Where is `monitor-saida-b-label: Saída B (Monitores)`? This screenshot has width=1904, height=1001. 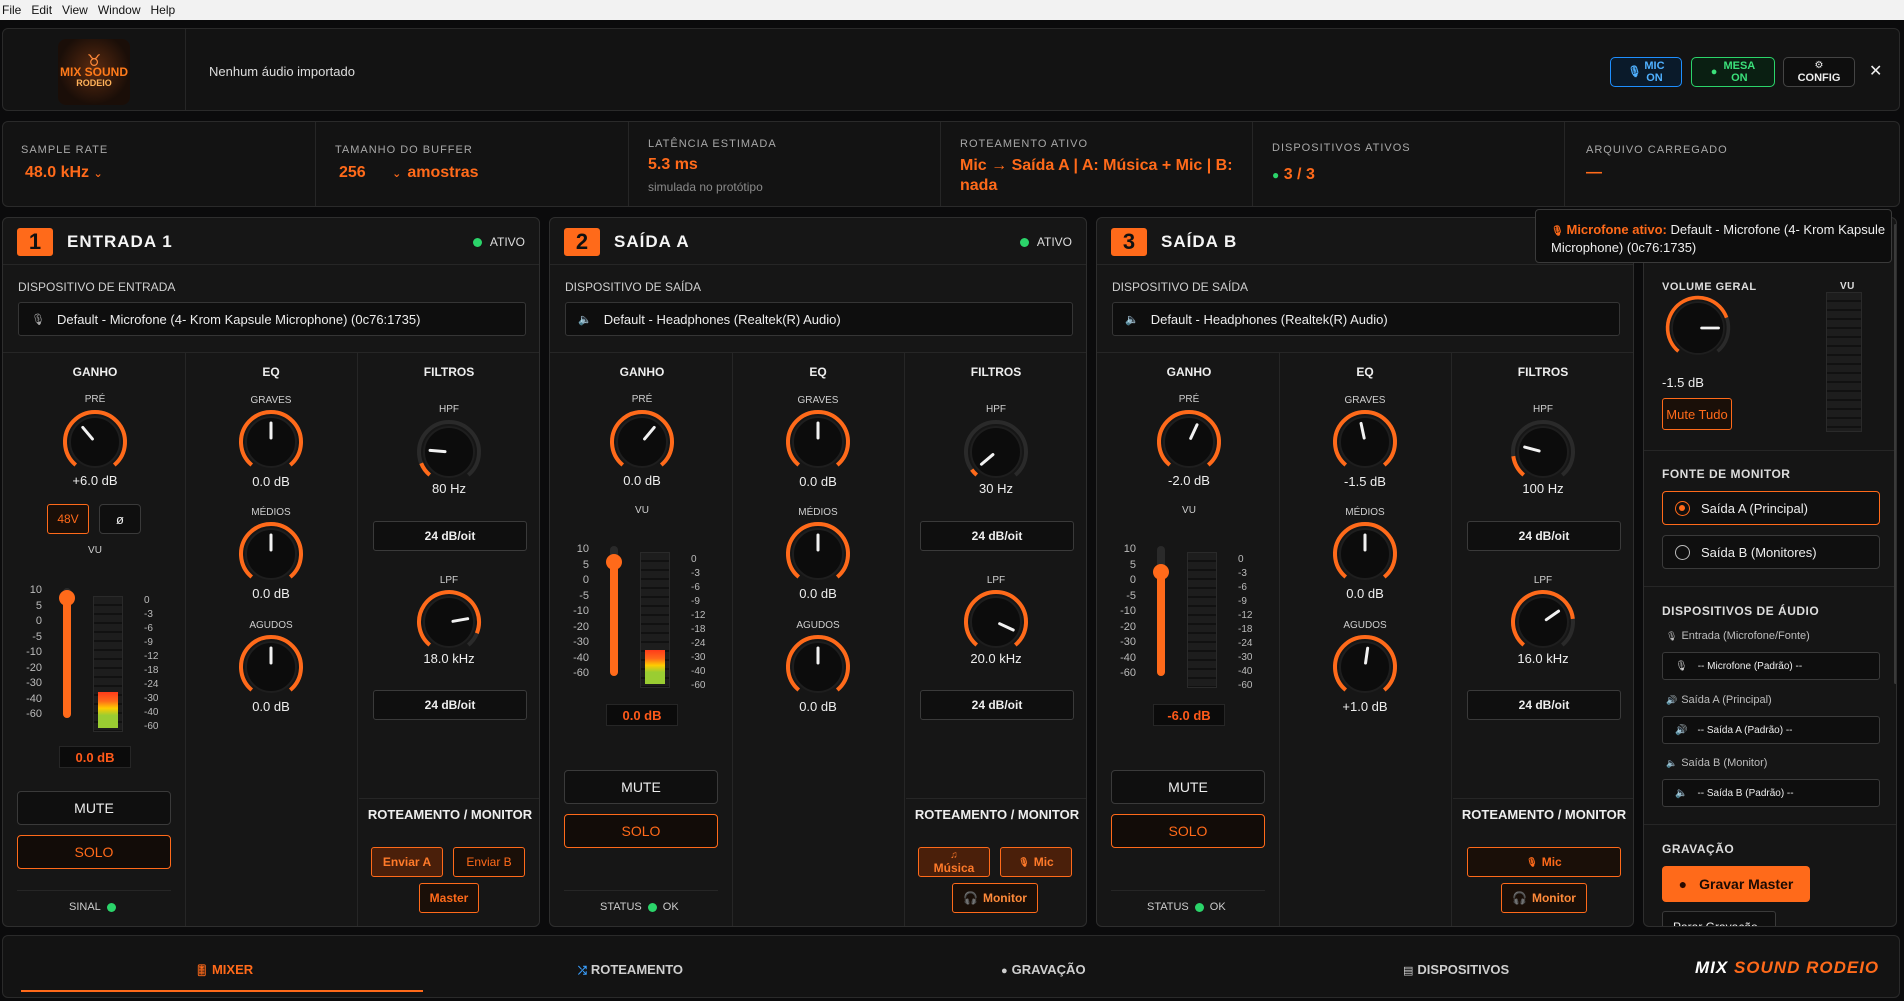 monitor-saida-b-label: Saída B (Monitores) is located at coordinates (1759, 552).